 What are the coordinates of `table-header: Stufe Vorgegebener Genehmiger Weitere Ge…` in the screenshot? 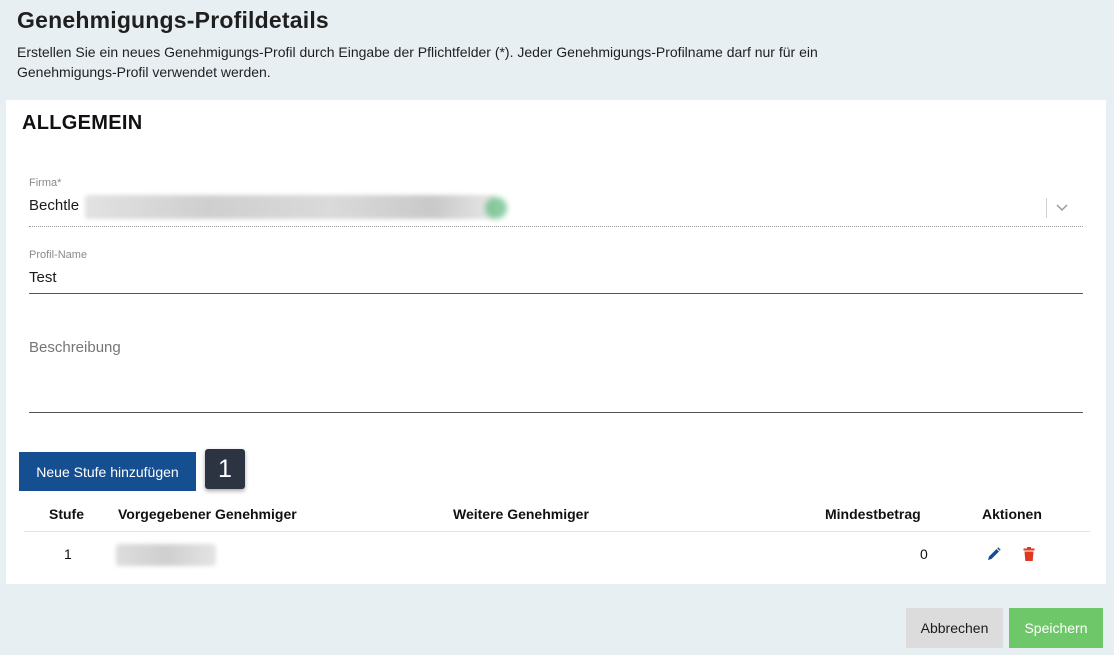 It's located at (557, 514).